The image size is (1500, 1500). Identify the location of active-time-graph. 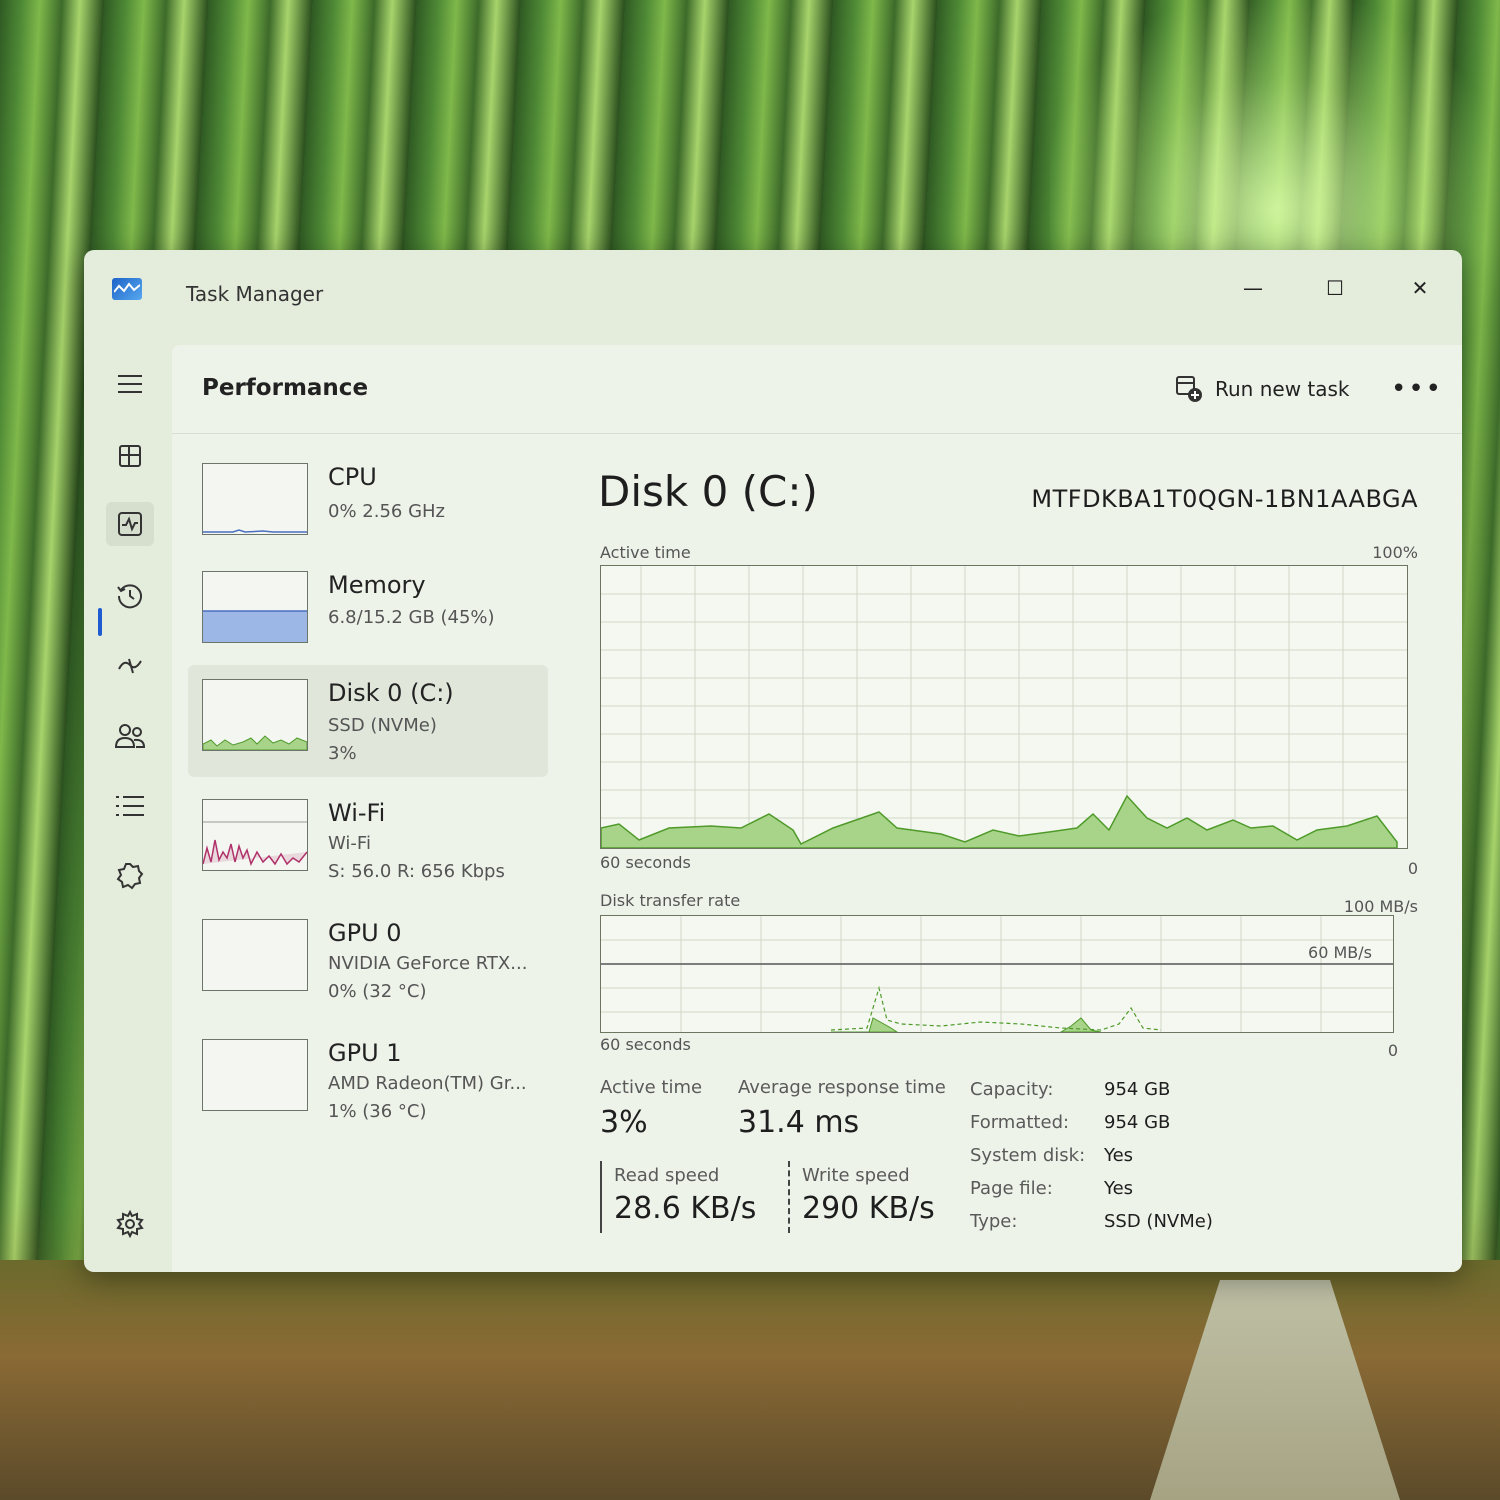
(1004, 707).